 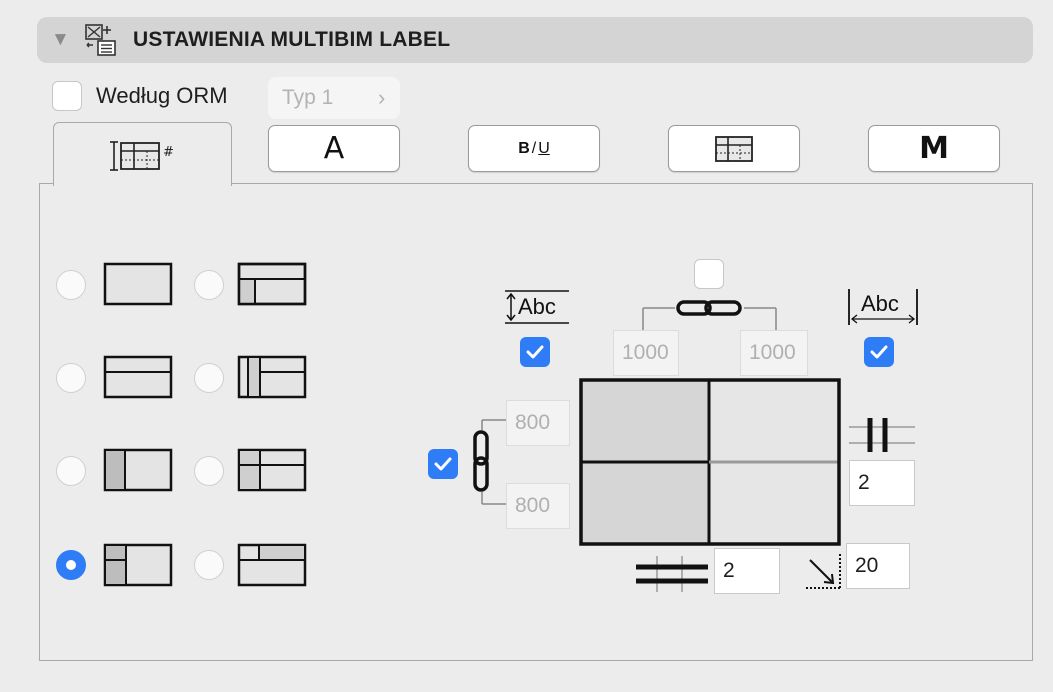 I want to click on table-layout-icon: #, so click(x=142, y=156).